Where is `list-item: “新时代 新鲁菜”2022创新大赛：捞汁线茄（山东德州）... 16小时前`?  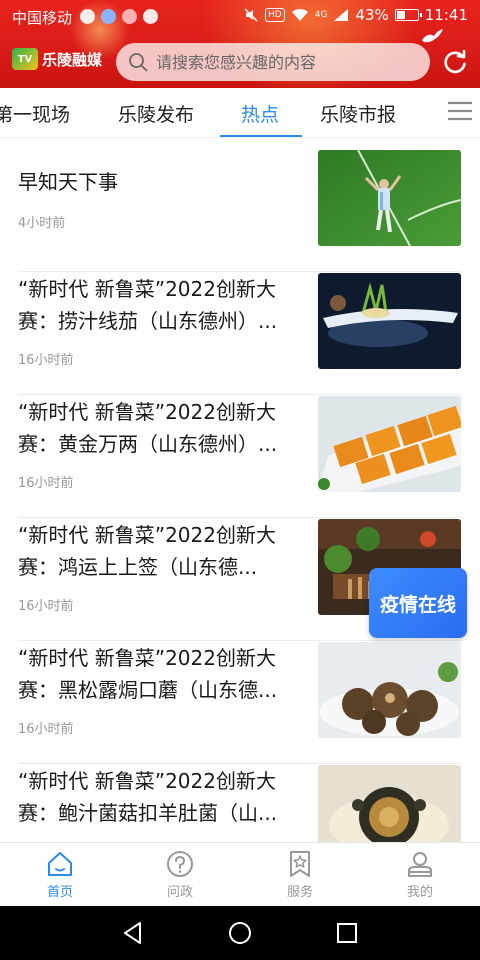
list-item: “新时代 新鲁菜”2022创新大赛：捞汁线茄（山东德州）... 16小时前 is located at coordinates (240, 334).